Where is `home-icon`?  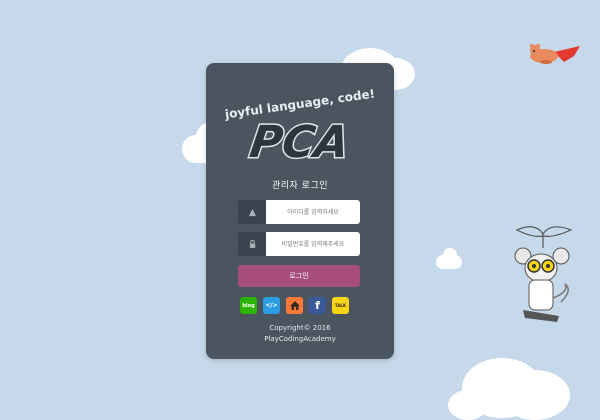
home-icon is located at coordinates (294, 305).